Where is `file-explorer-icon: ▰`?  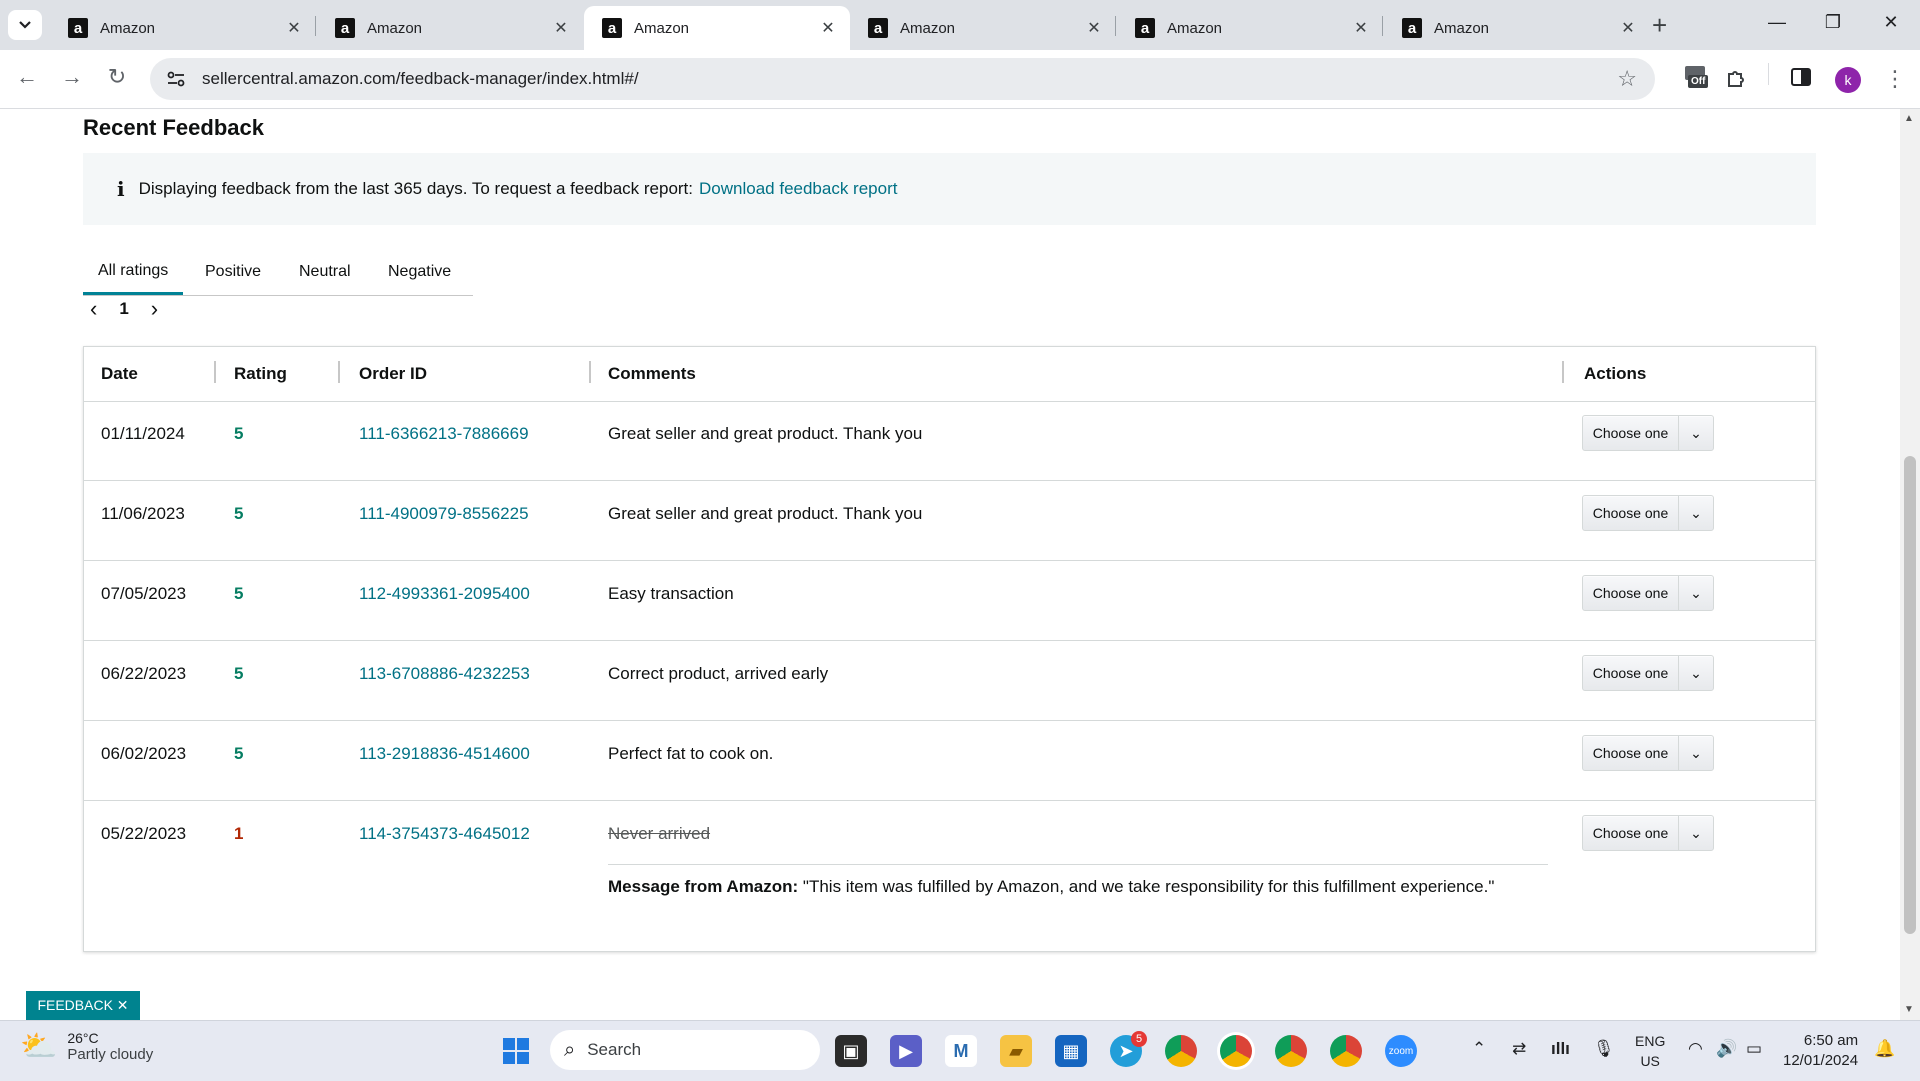
file-explorer-icon: ▰ is located at coordinates (1016, 1051).